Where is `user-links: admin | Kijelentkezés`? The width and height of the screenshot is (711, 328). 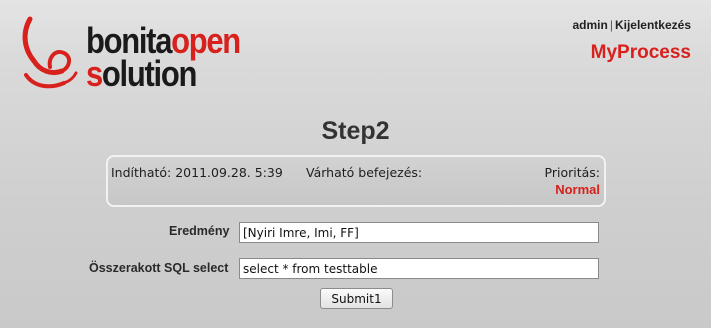 user-links: admin | Kijelentkezés is located at coordinates (631, 25).